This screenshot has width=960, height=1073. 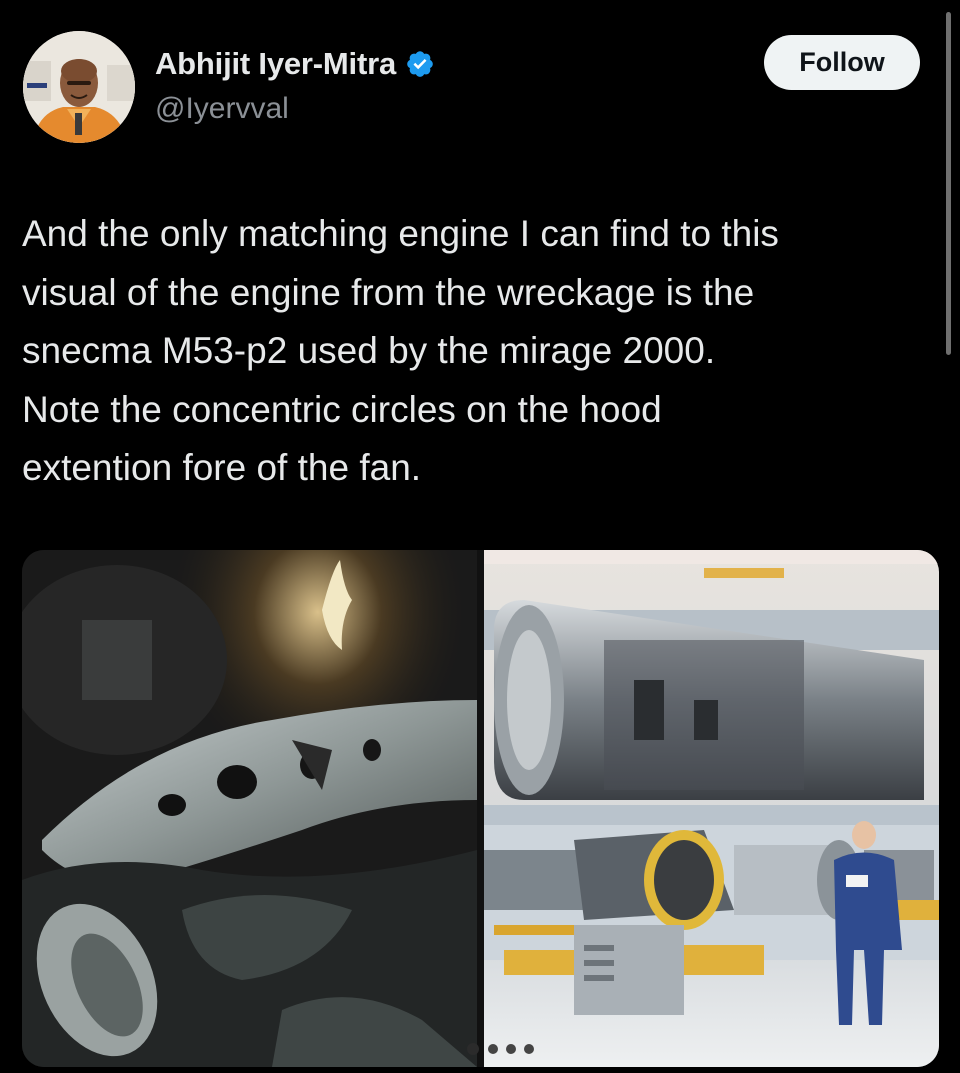 What do you see at coordinates (510, 1051) in the screenshot?
I see `media-page-dots` at bounding box center [510, 1051].